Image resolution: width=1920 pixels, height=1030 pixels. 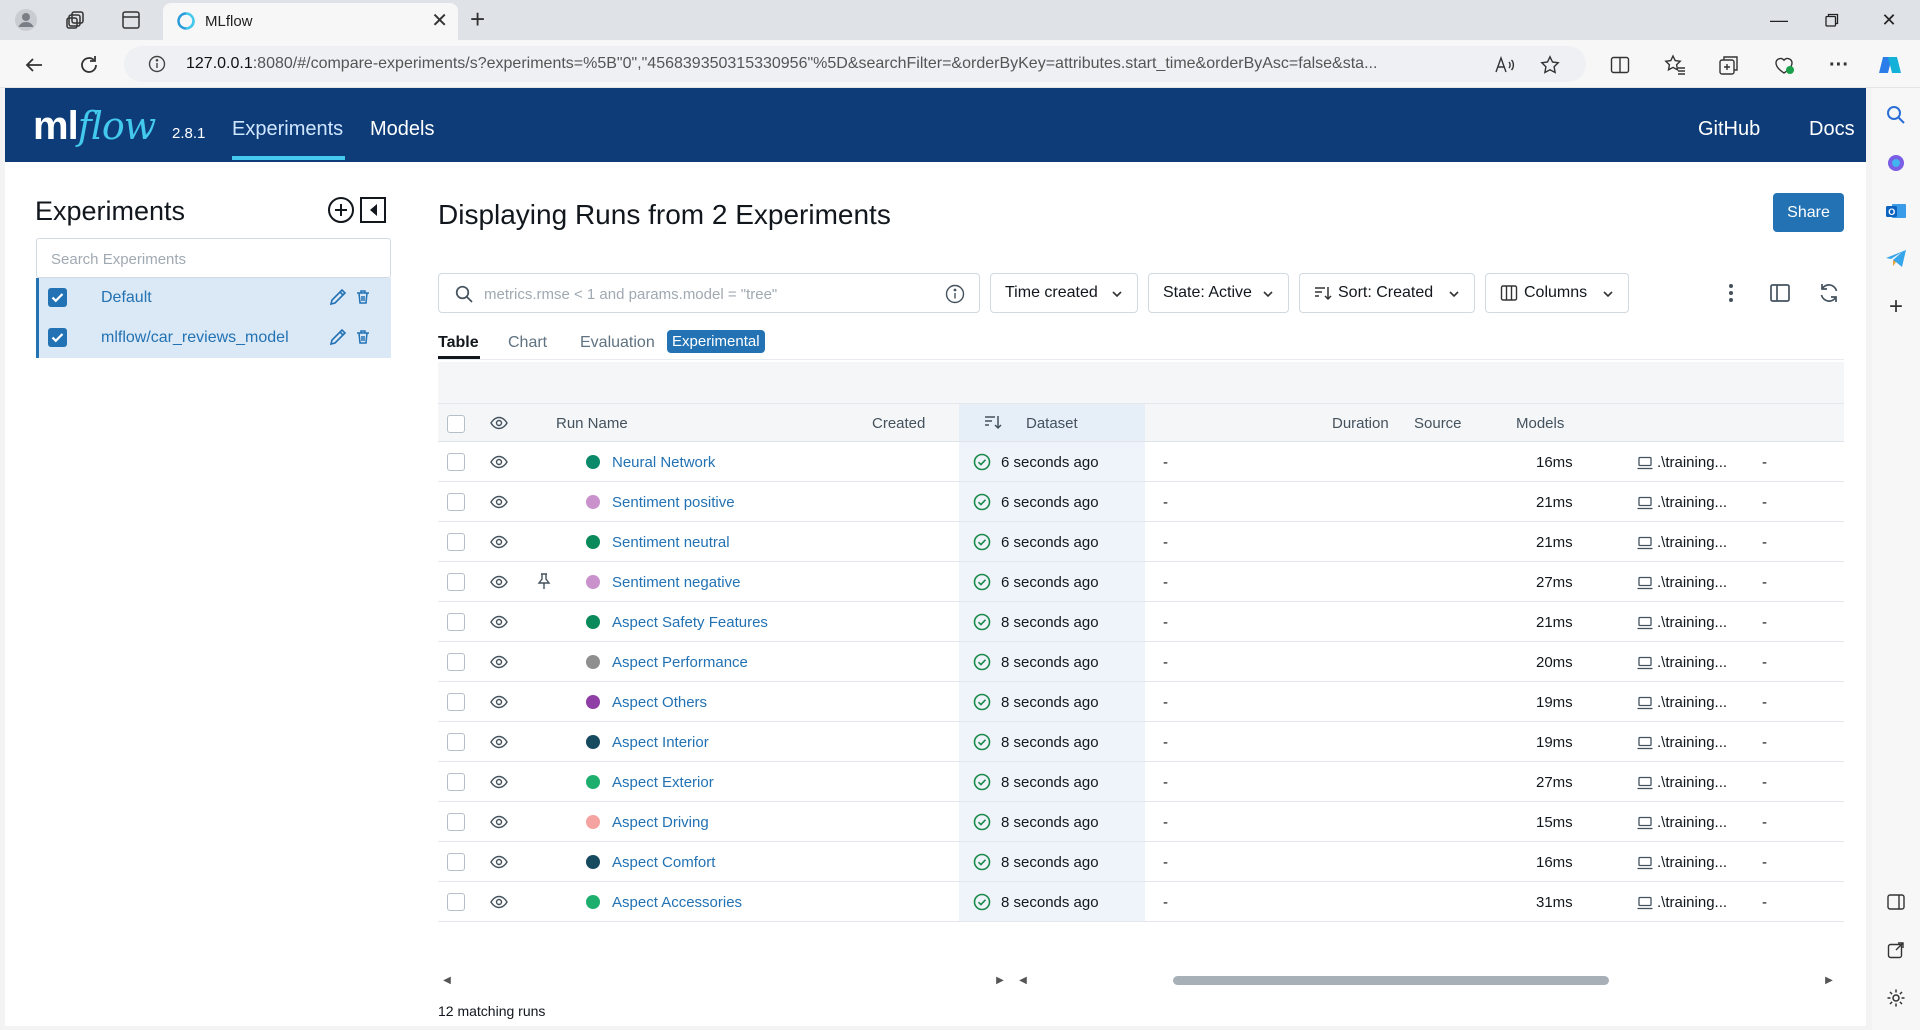 What do you see at coordinates (477, 19) in the screenshot?
I see `new-tab-icon: +` at bounding box center [477, 19].